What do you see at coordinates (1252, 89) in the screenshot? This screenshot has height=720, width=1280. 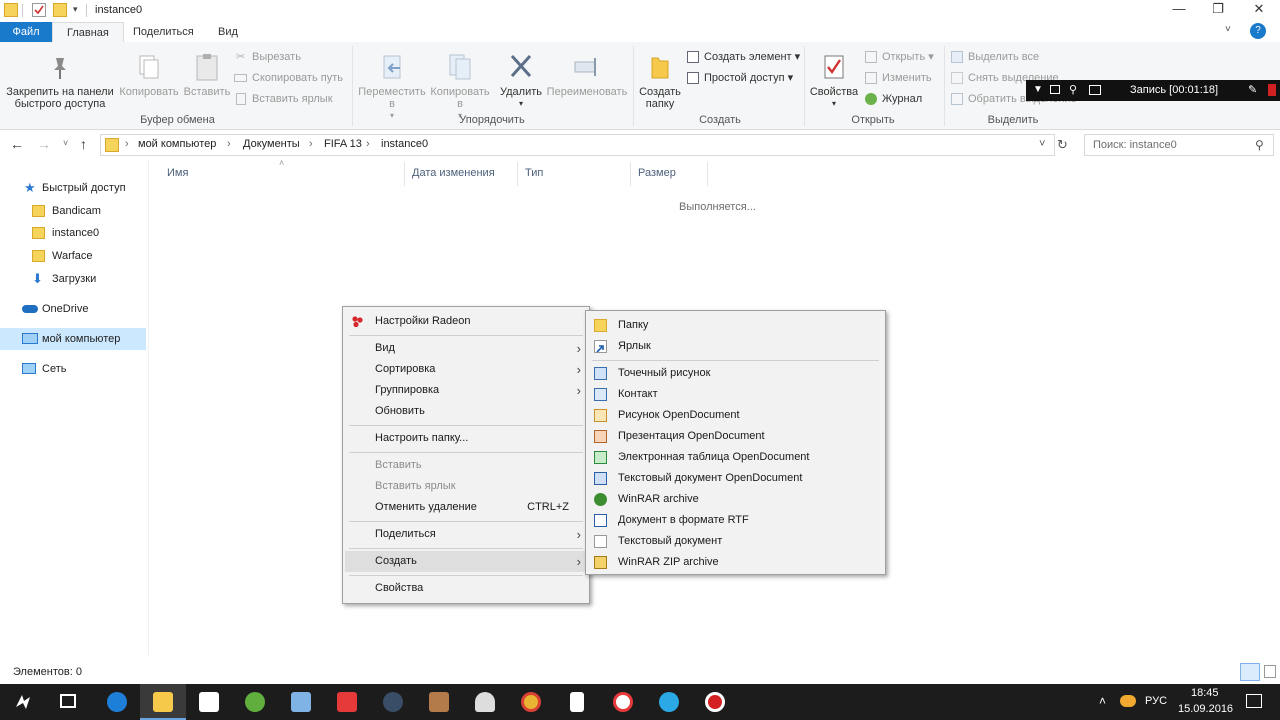 I see `pencil-icon: ✎` at bounding box center [1252, 89].